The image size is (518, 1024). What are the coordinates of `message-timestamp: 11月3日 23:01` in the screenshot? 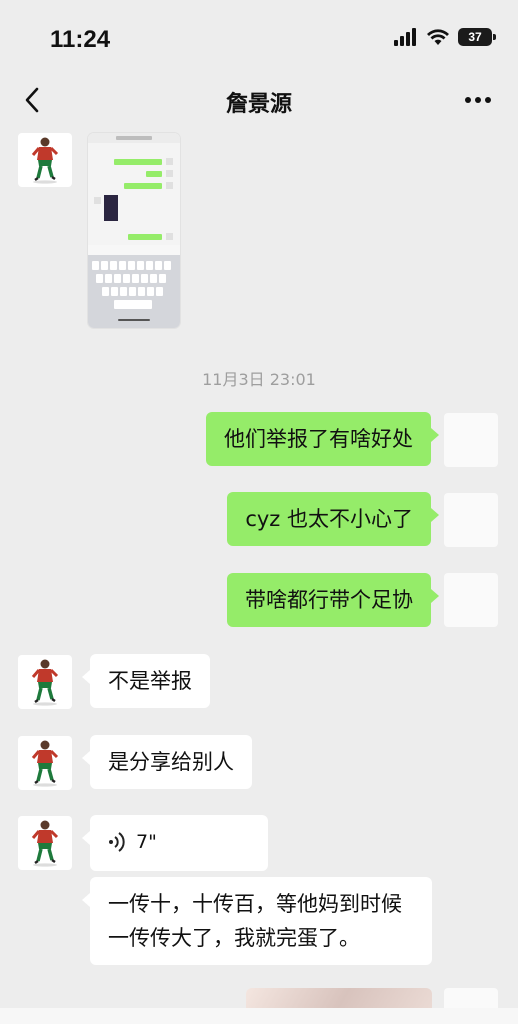 It's located at (259, 379).